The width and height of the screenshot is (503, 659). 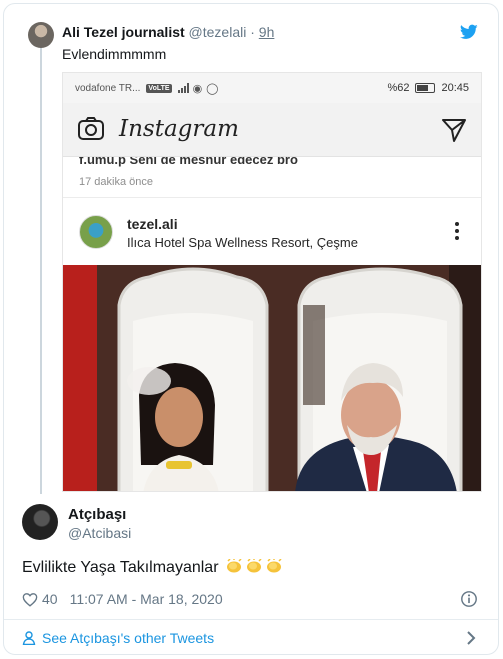 What do you see at coordinates (242, 242) in the screenshot?
I see `post-location: Ilıca Hotel Spa Wellness Resort, Çeşme` at bounding box center [242, 242].